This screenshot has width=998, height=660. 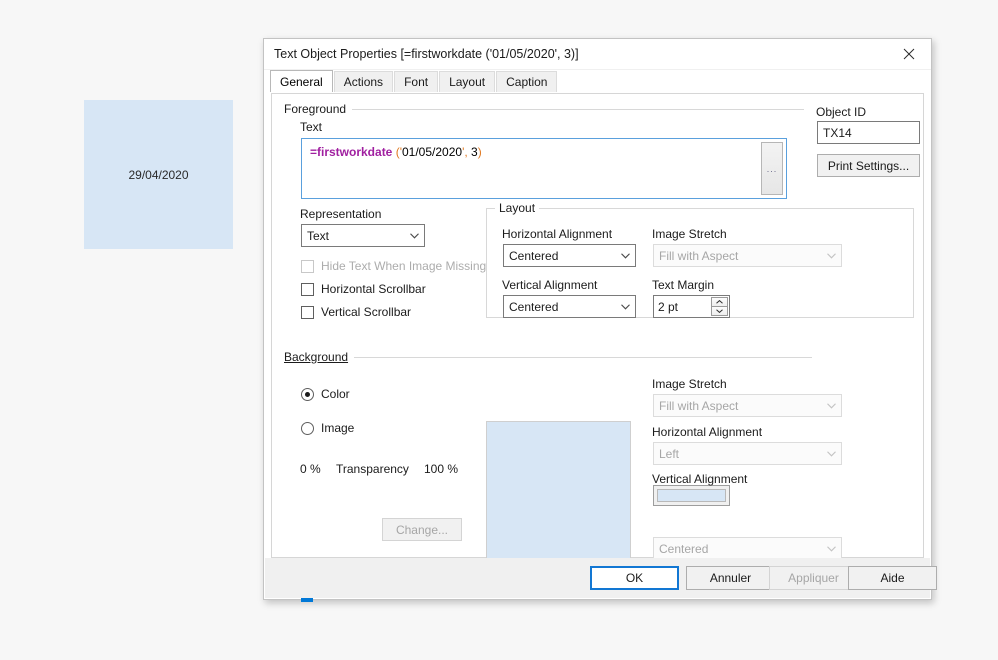 What do you see at coordinates (597, 81) in the screenshot?
I see `tabstrip: General Actions Font Layout Caption` at bounding box center [597, 81].